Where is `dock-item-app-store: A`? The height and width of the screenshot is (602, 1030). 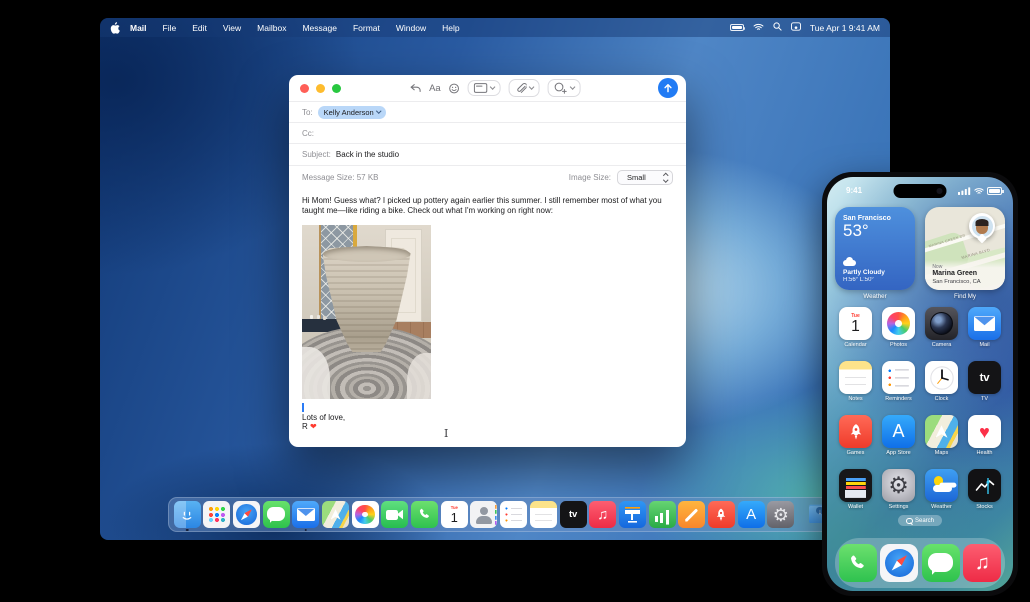 dock-item-app-store: A is located at coordinates (751, 514).